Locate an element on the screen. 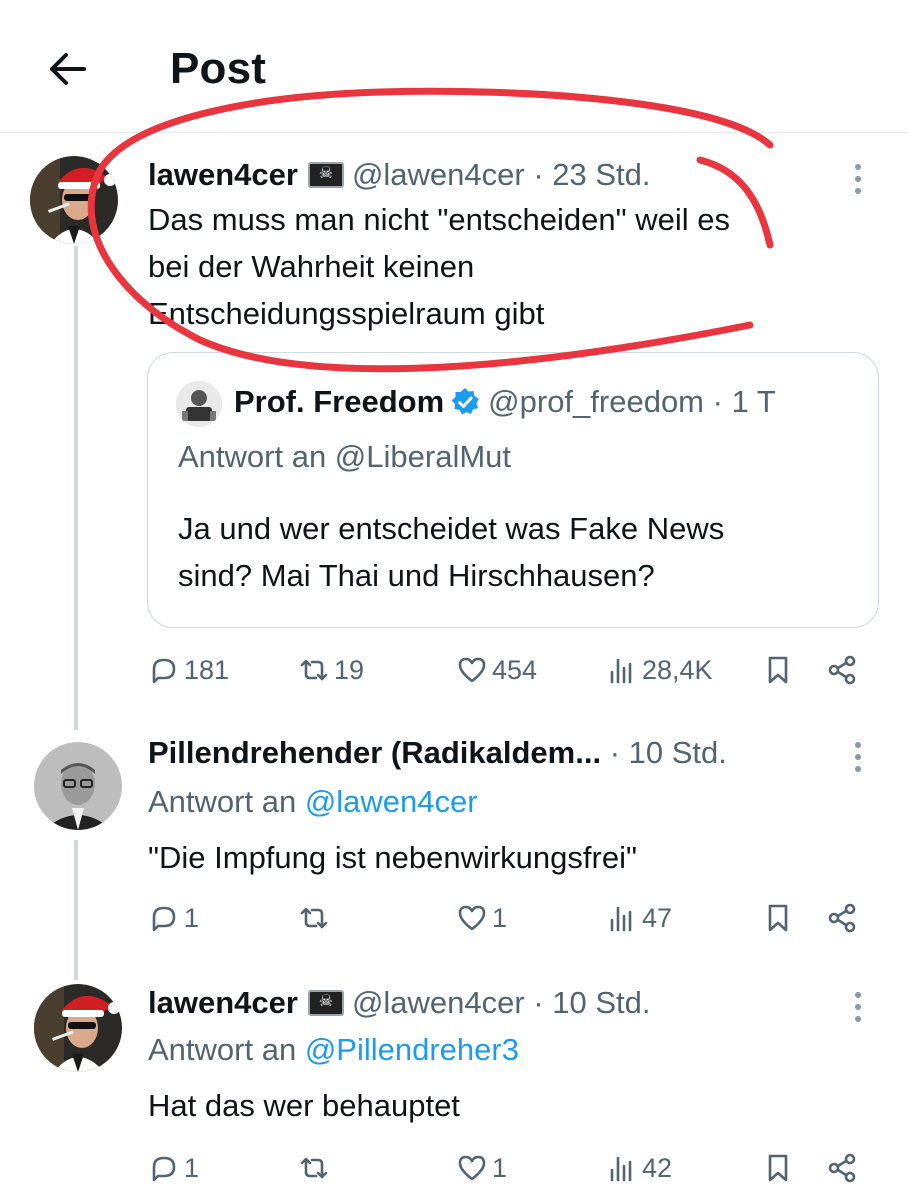 Image resolution: width=908 pixels, height=1200 pixels. action-bar: 181 19 454 28,4K is located at coordinates (508, 670).